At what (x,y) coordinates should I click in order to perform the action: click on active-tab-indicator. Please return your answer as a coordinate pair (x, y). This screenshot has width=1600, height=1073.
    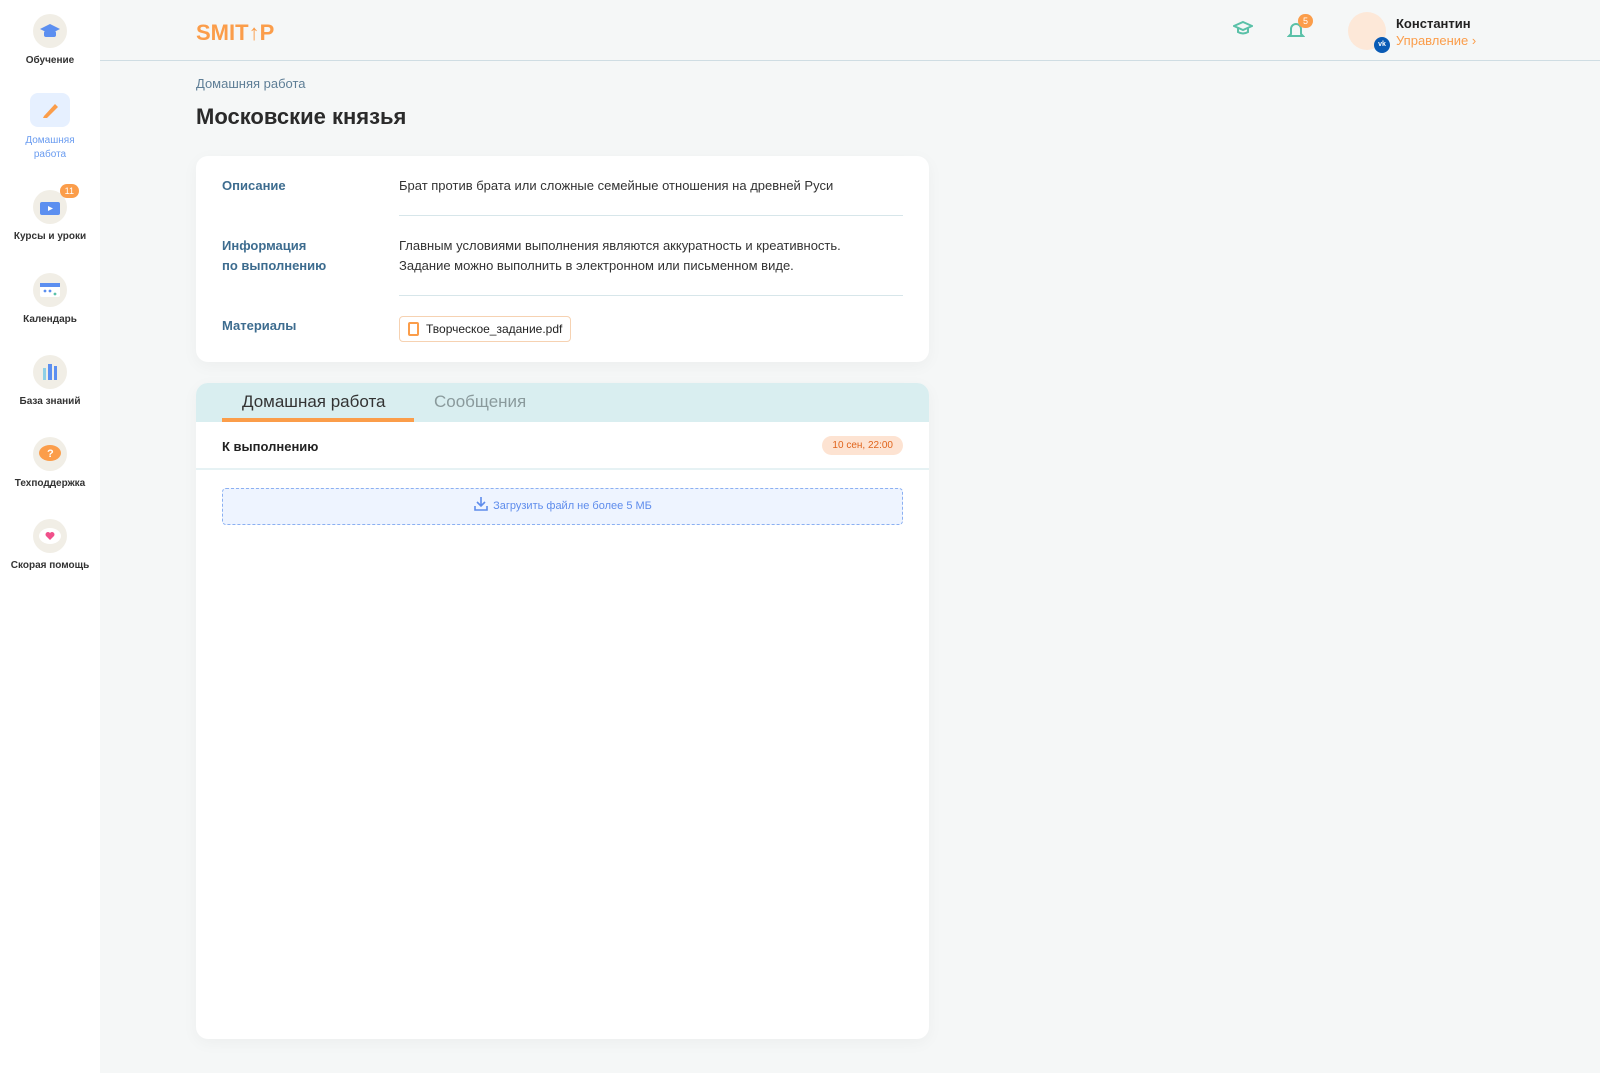
    Looking at the image, I should click on (318, 420).